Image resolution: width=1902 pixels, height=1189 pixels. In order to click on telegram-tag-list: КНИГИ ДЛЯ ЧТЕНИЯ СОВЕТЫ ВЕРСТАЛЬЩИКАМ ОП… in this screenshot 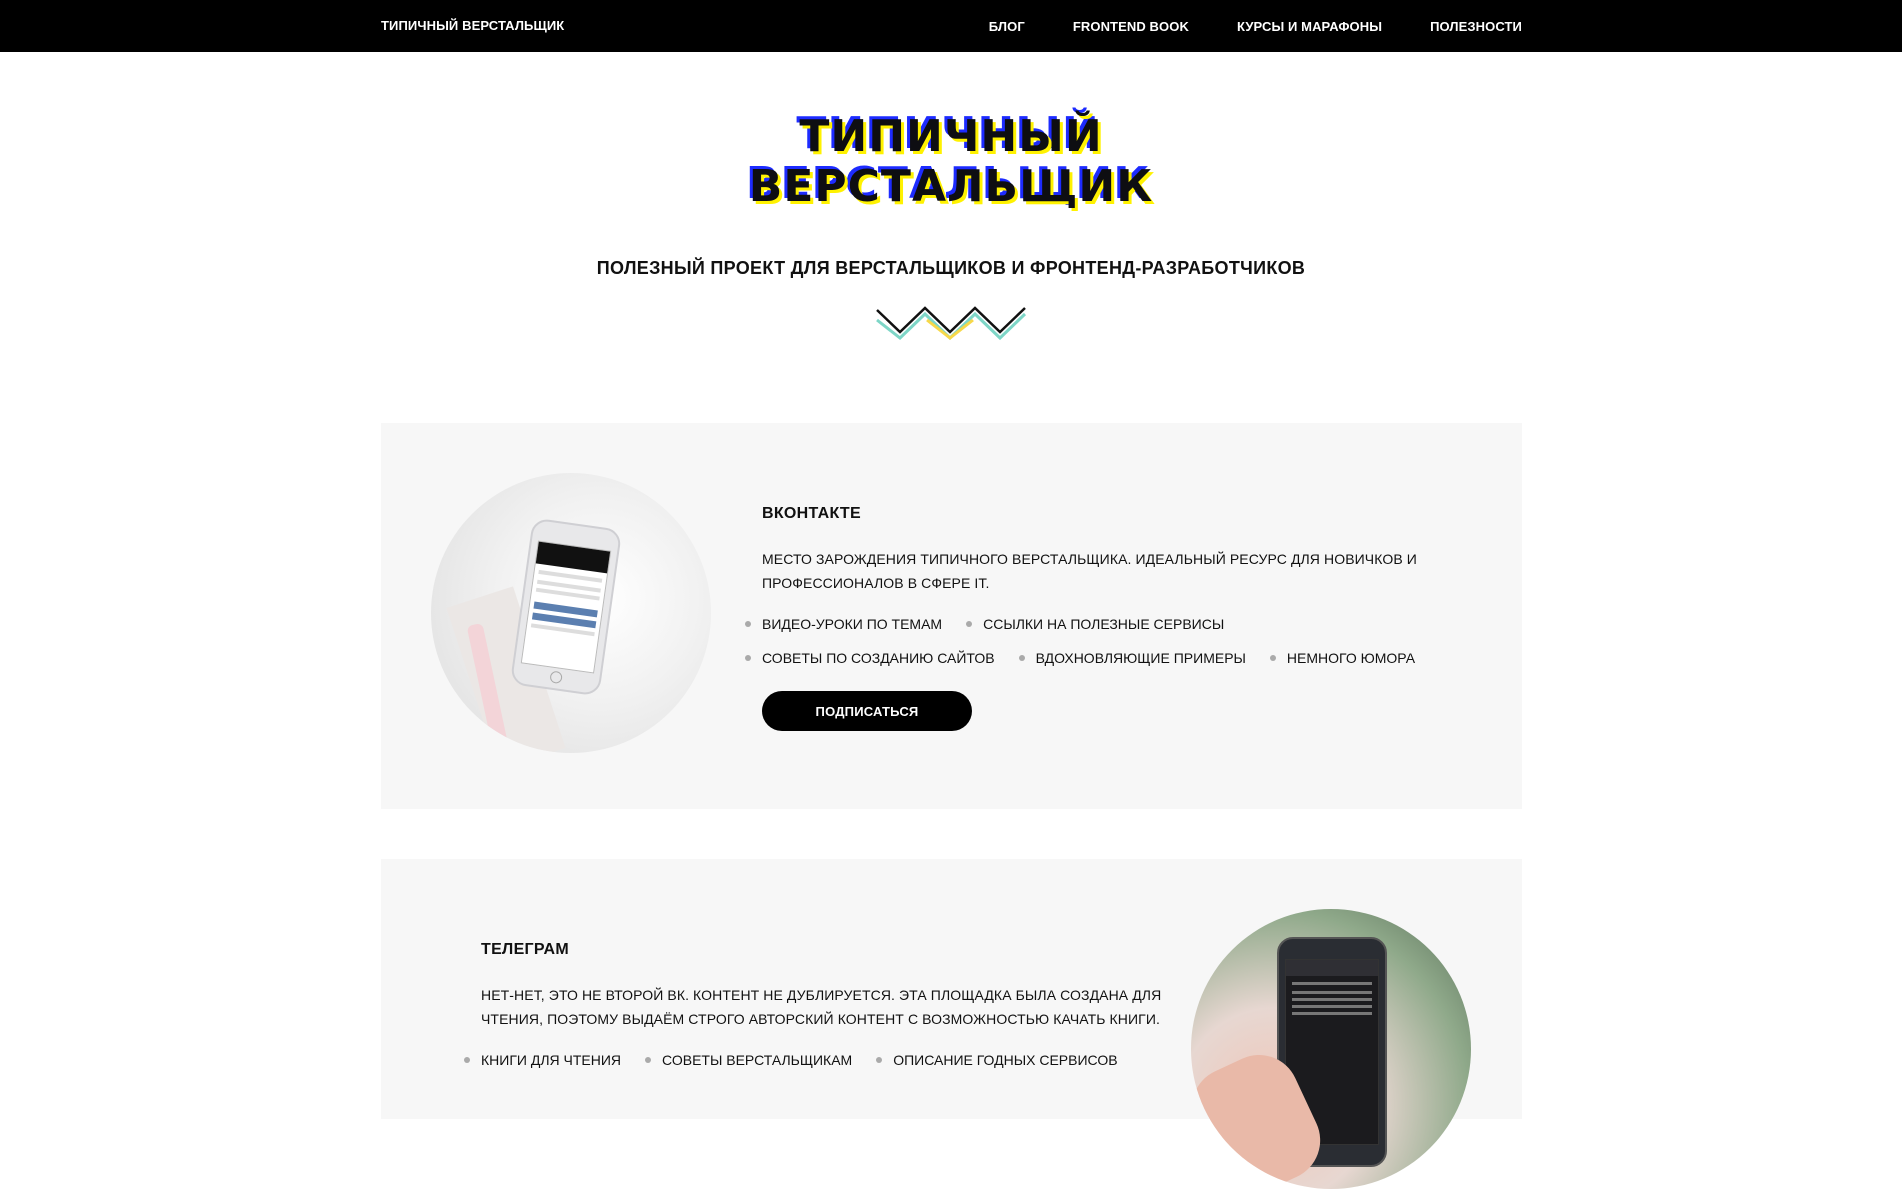, I will do `click(814, 1060)`.